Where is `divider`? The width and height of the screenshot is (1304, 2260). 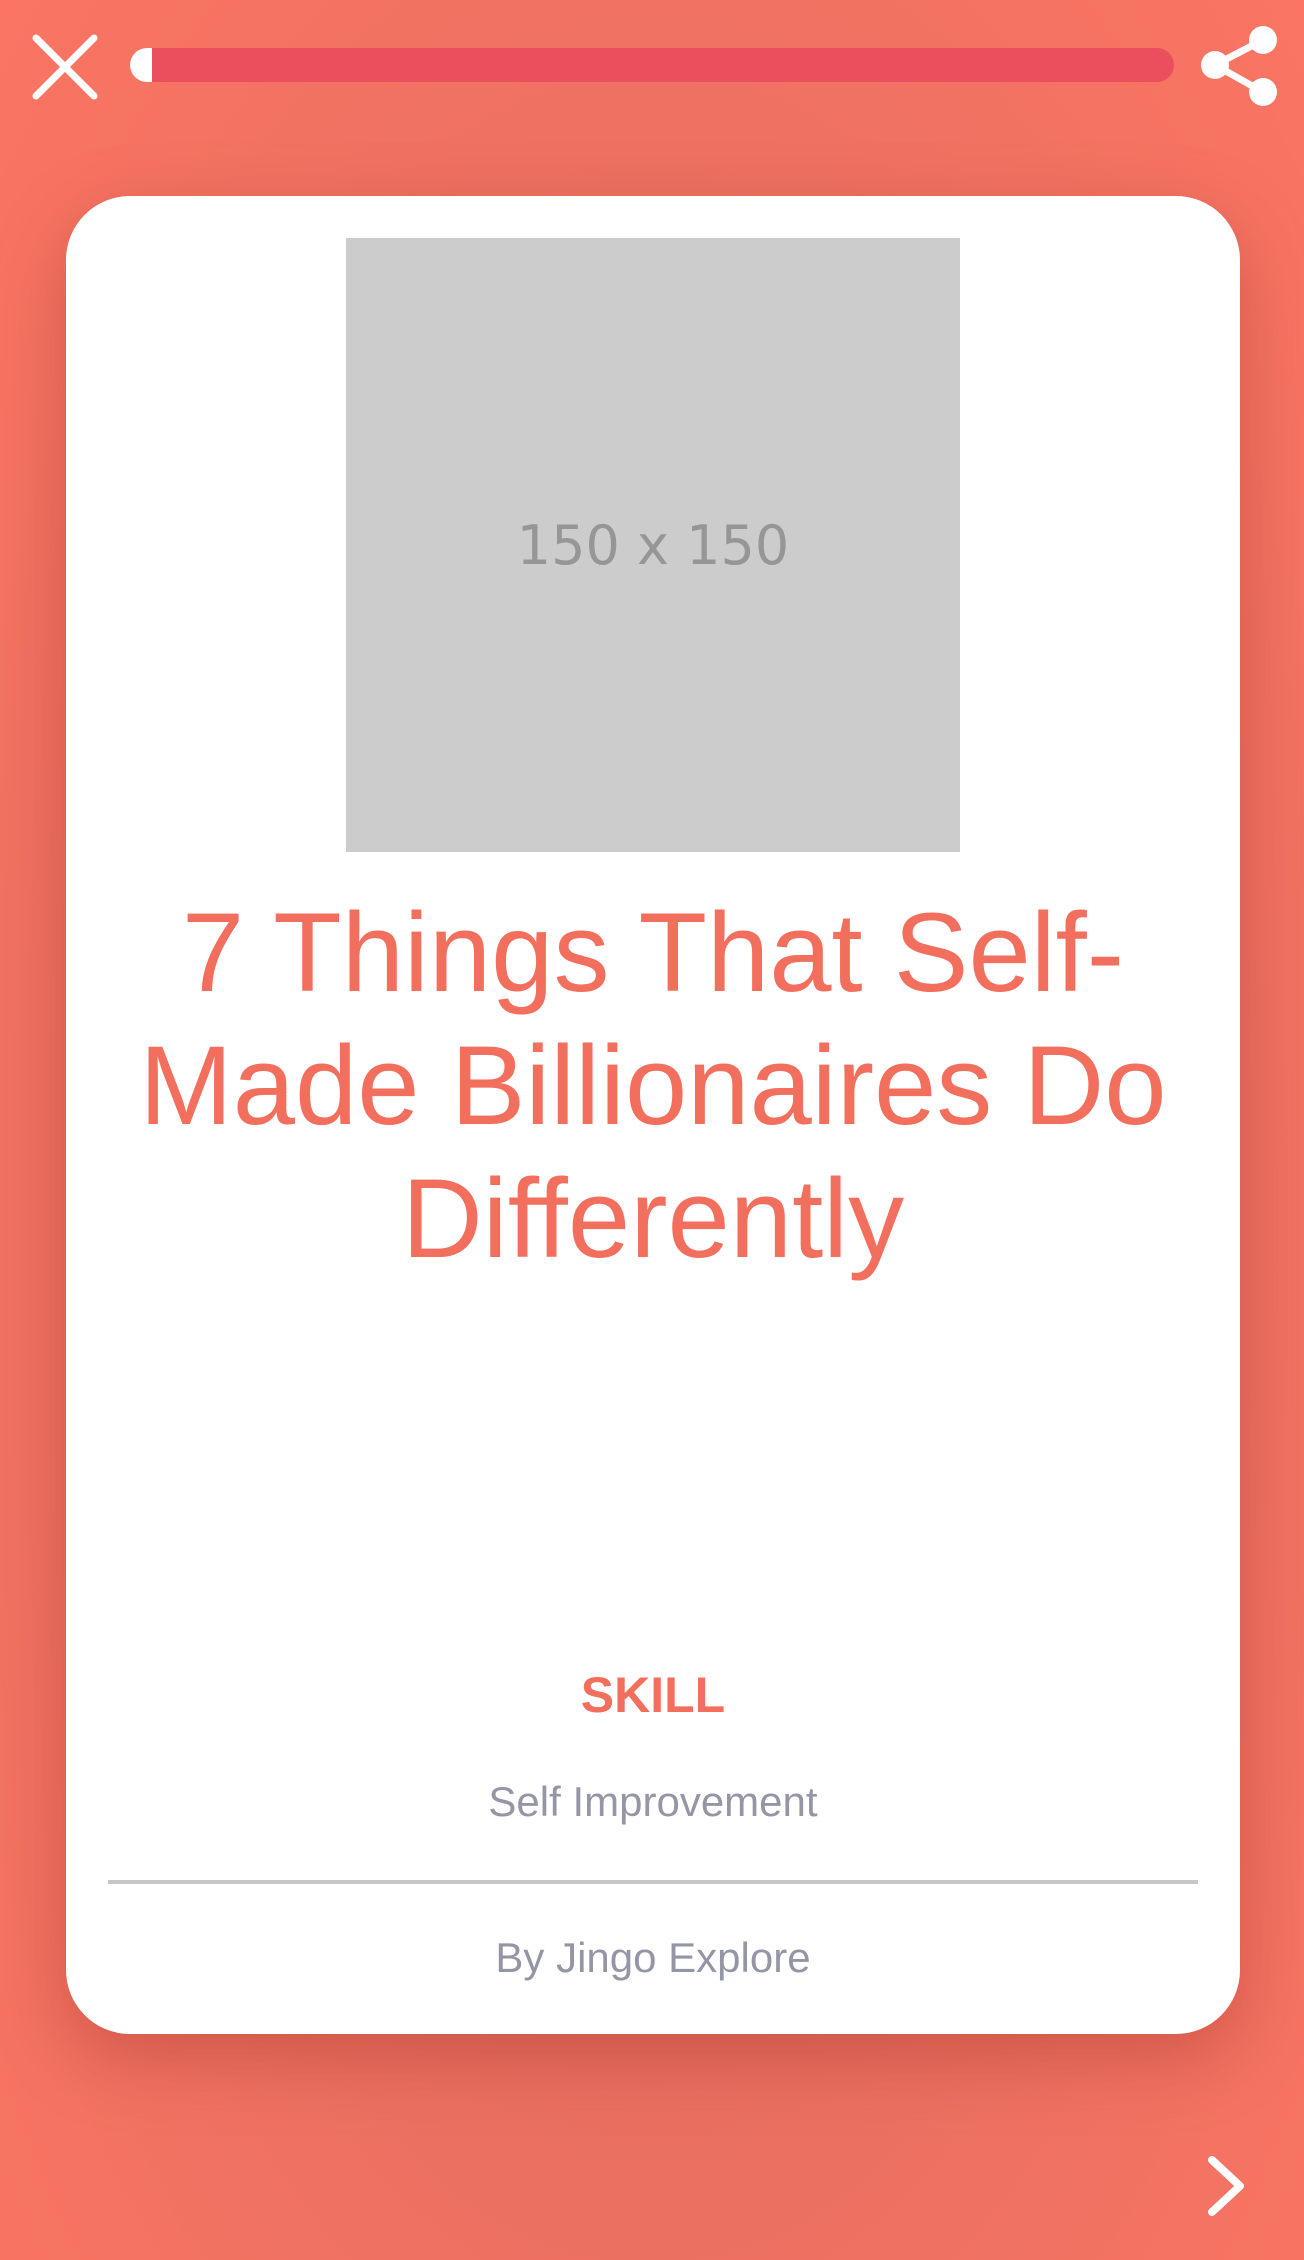
divider is located at coordinates (653, 1882).